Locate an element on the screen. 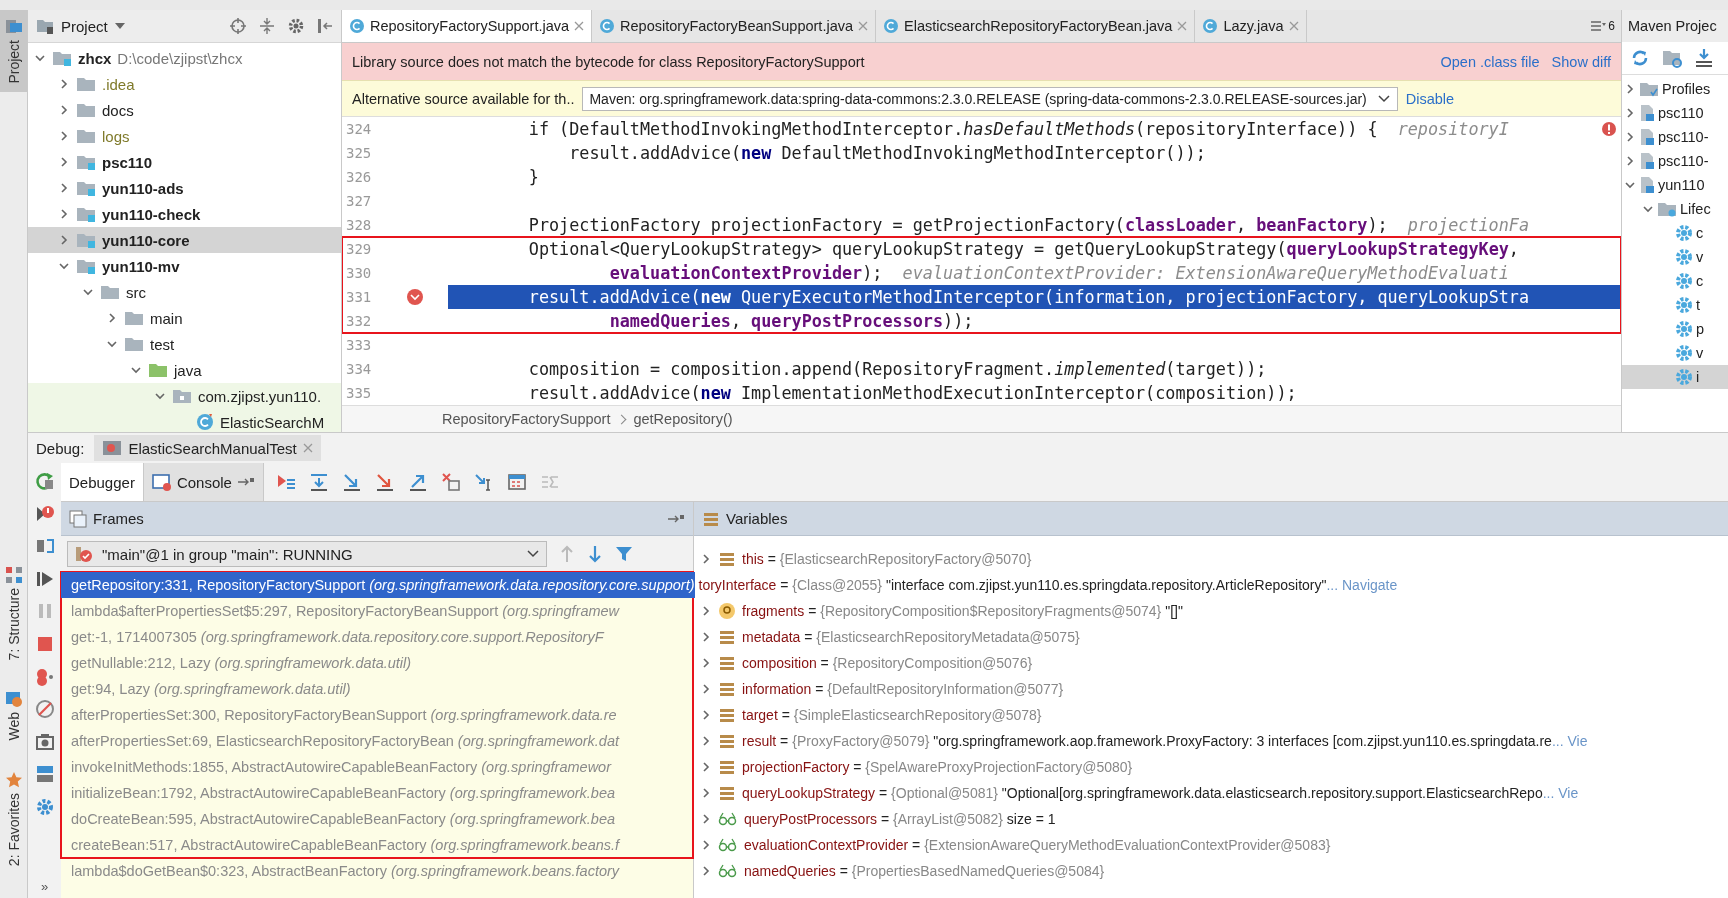  evaluate-icon is located at coordinates (516, 482).